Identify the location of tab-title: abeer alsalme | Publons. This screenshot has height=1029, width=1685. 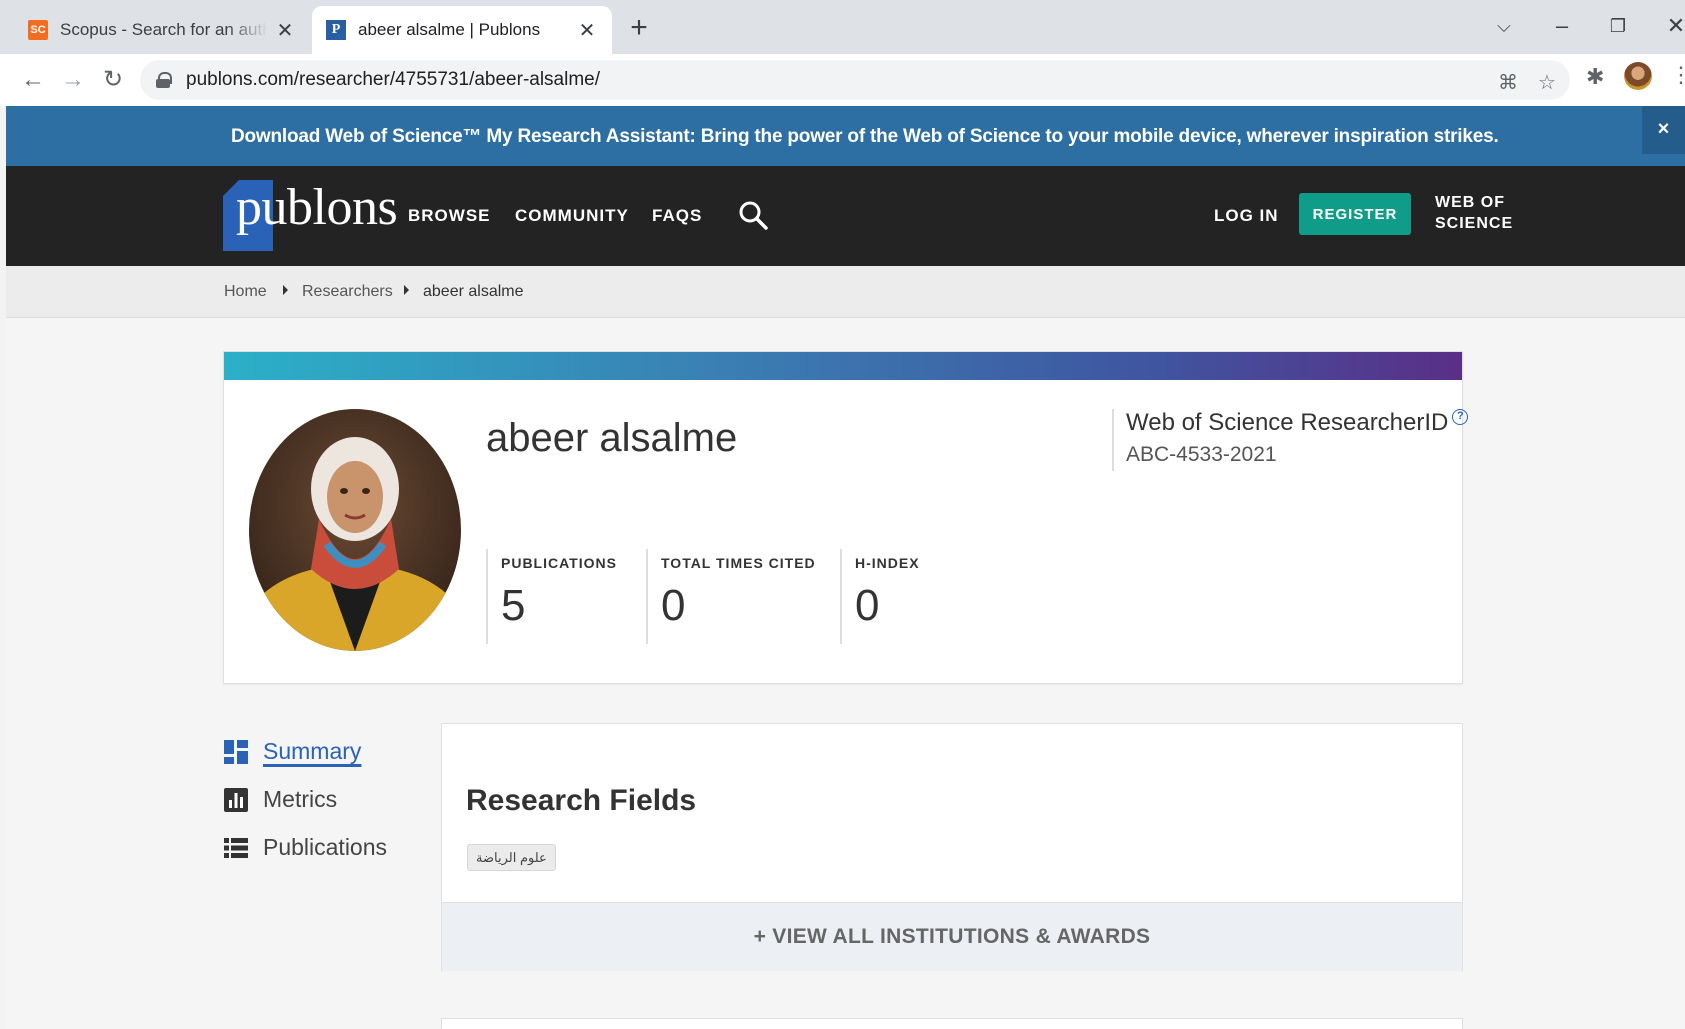
(449, 29).